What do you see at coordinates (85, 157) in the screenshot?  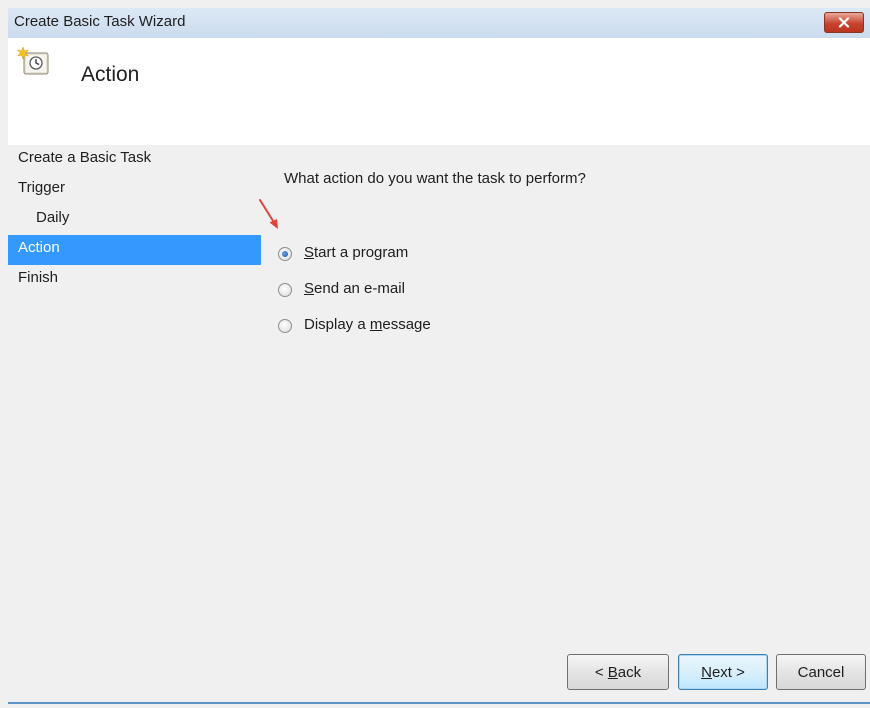 I see `nav-item-label: Create a Basic Task` at bounding box center [85, 157].